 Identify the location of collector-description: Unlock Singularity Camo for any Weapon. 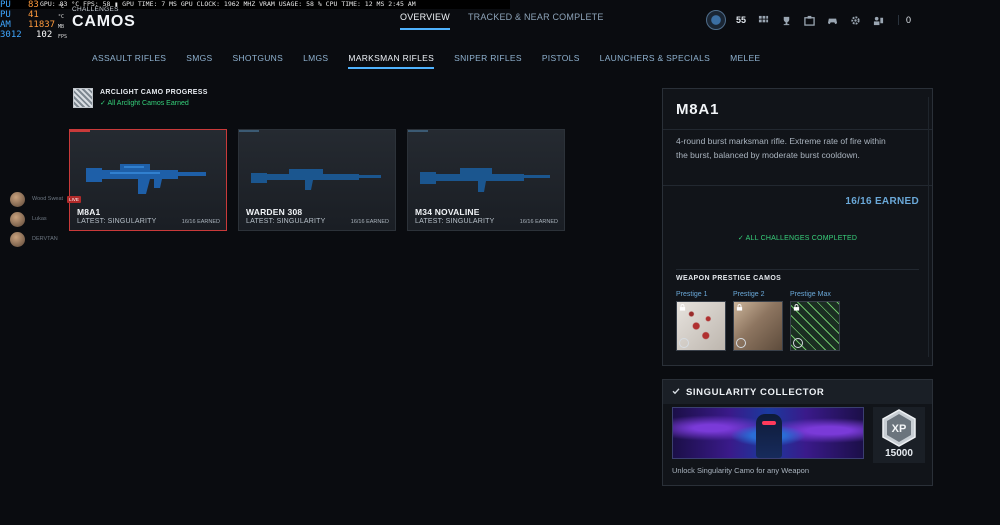
(741, 470).